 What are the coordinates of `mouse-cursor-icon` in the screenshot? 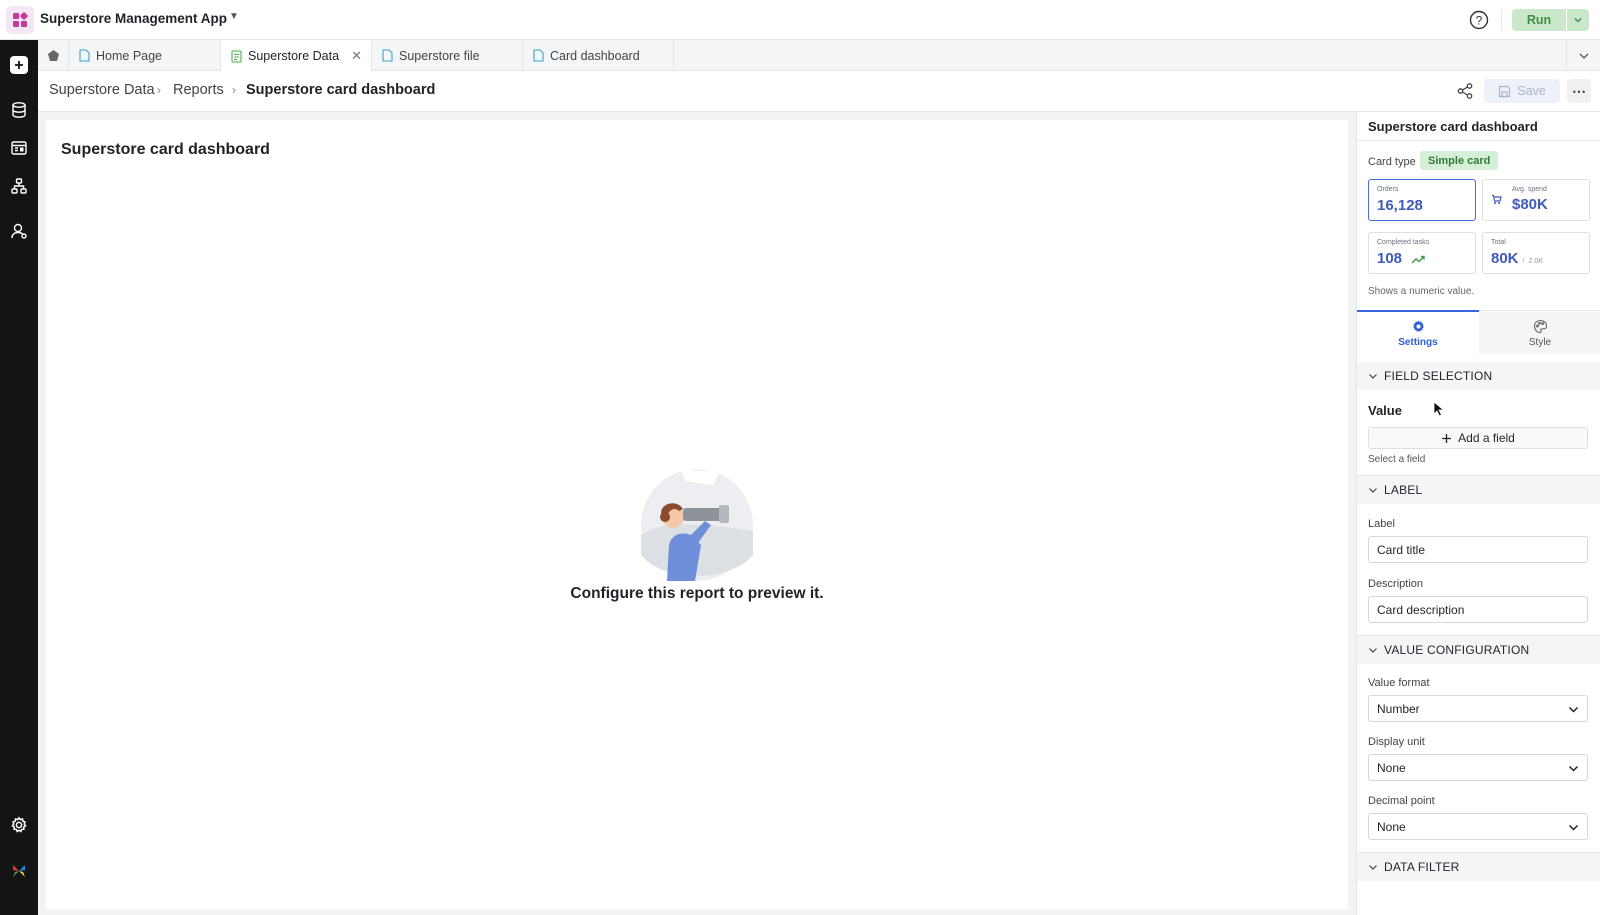 It's located at (1439, 409).